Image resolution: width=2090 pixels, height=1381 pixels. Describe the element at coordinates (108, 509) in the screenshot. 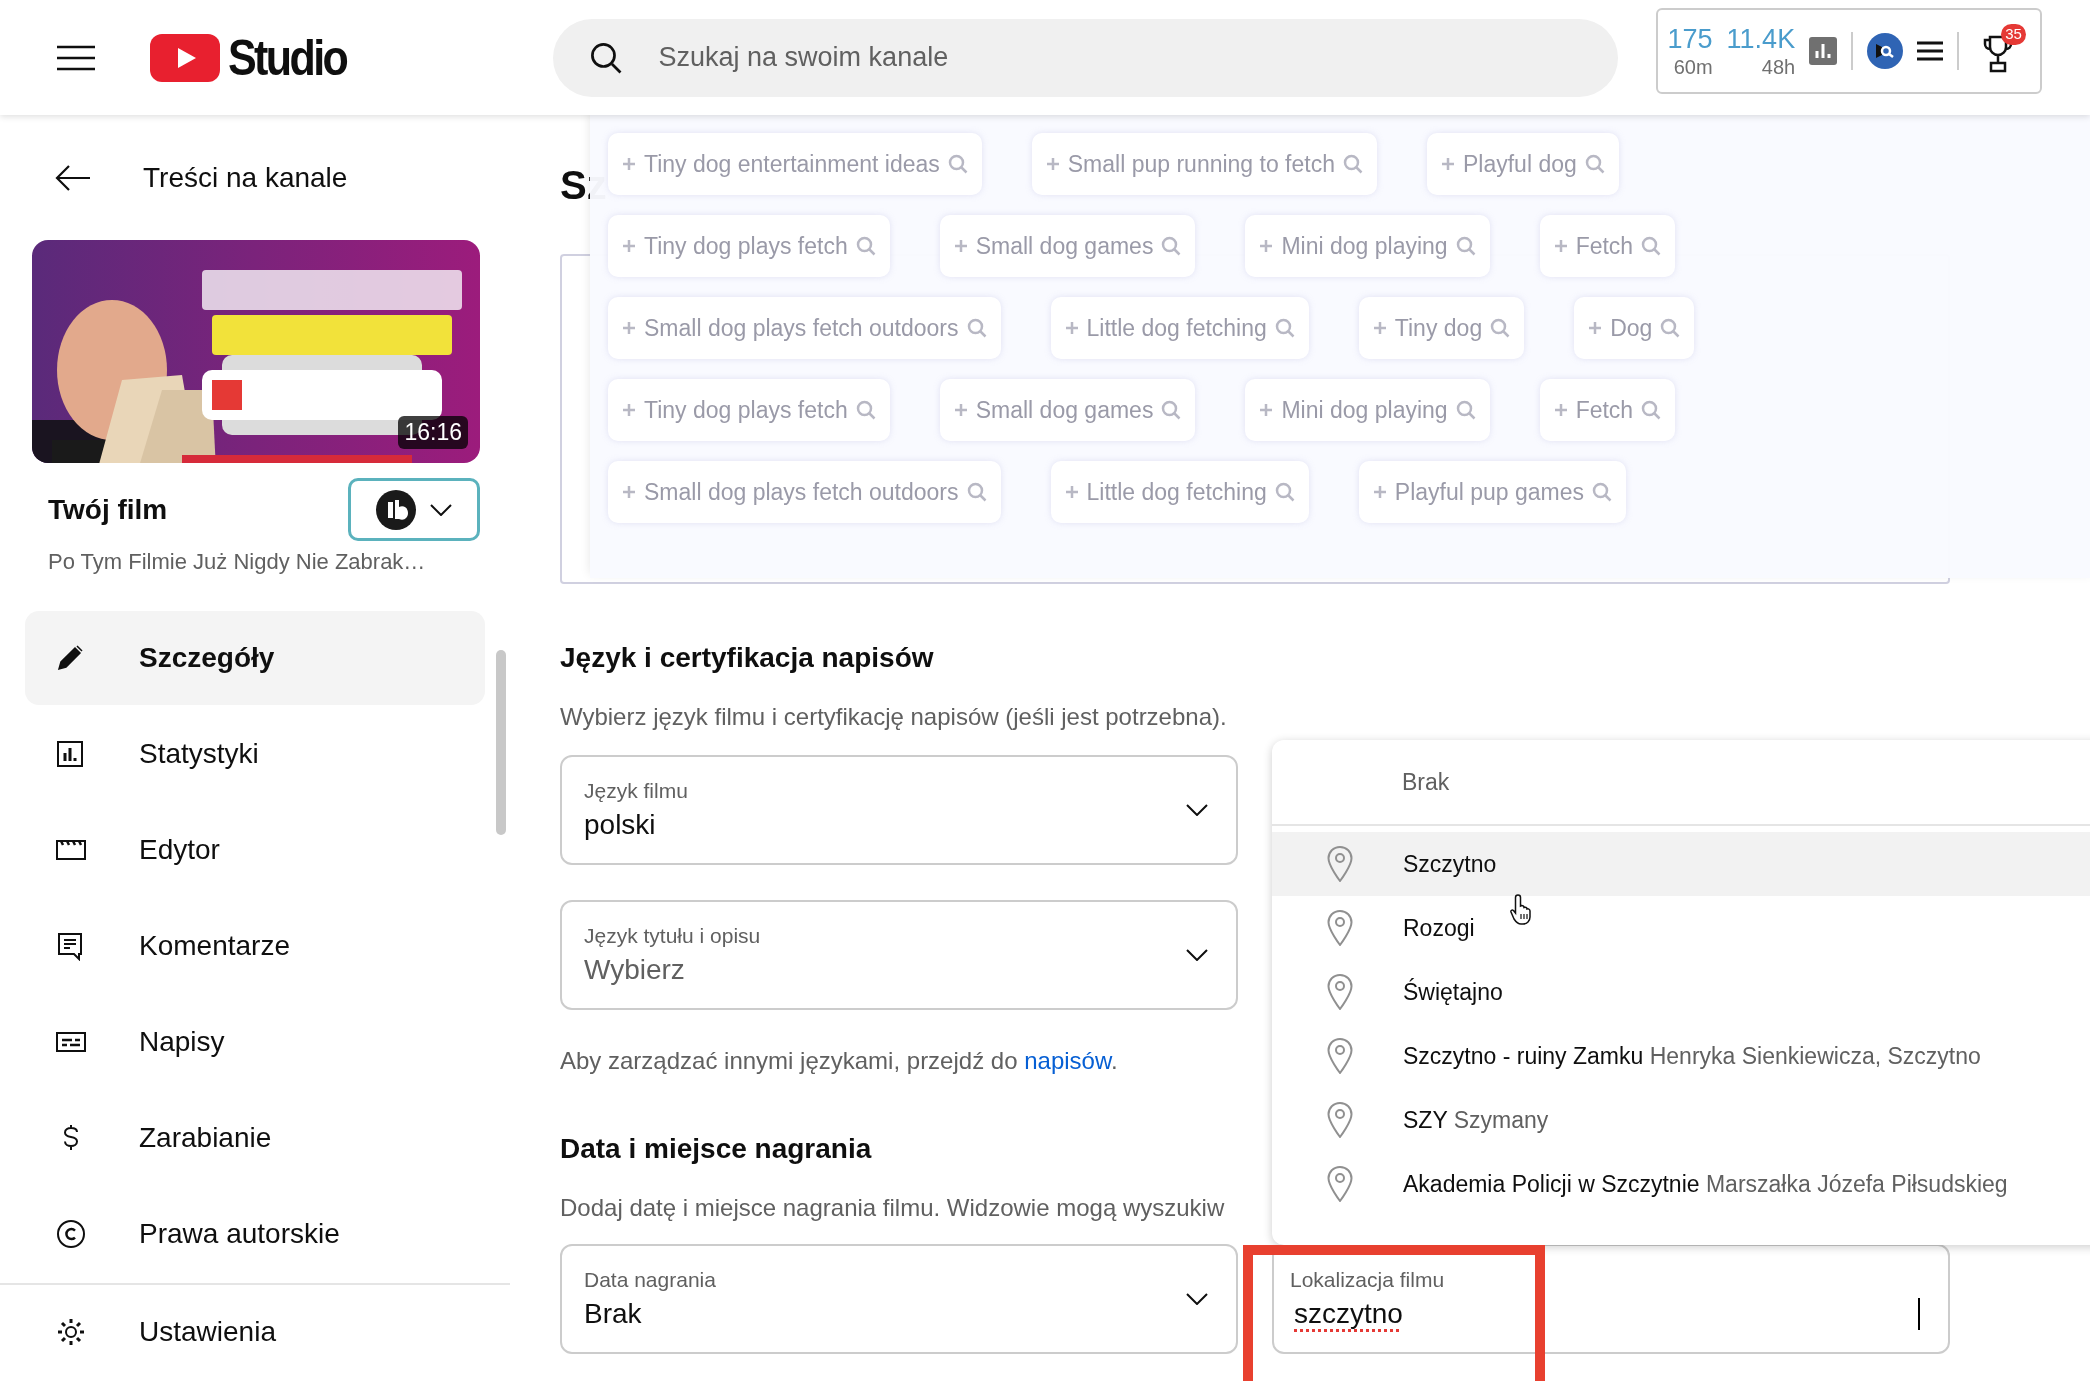

I see `video-title: Twój film` at that location.